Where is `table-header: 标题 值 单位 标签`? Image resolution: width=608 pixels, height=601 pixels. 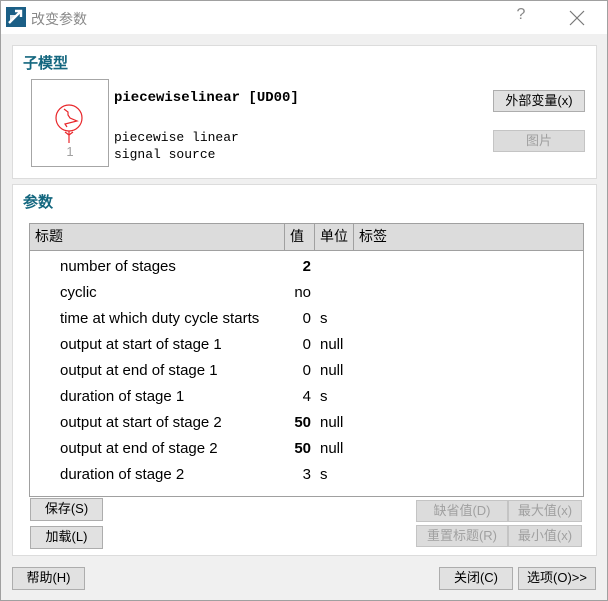
table-header: 标题 值 单位 标签 is located at coordinates (306, 237).